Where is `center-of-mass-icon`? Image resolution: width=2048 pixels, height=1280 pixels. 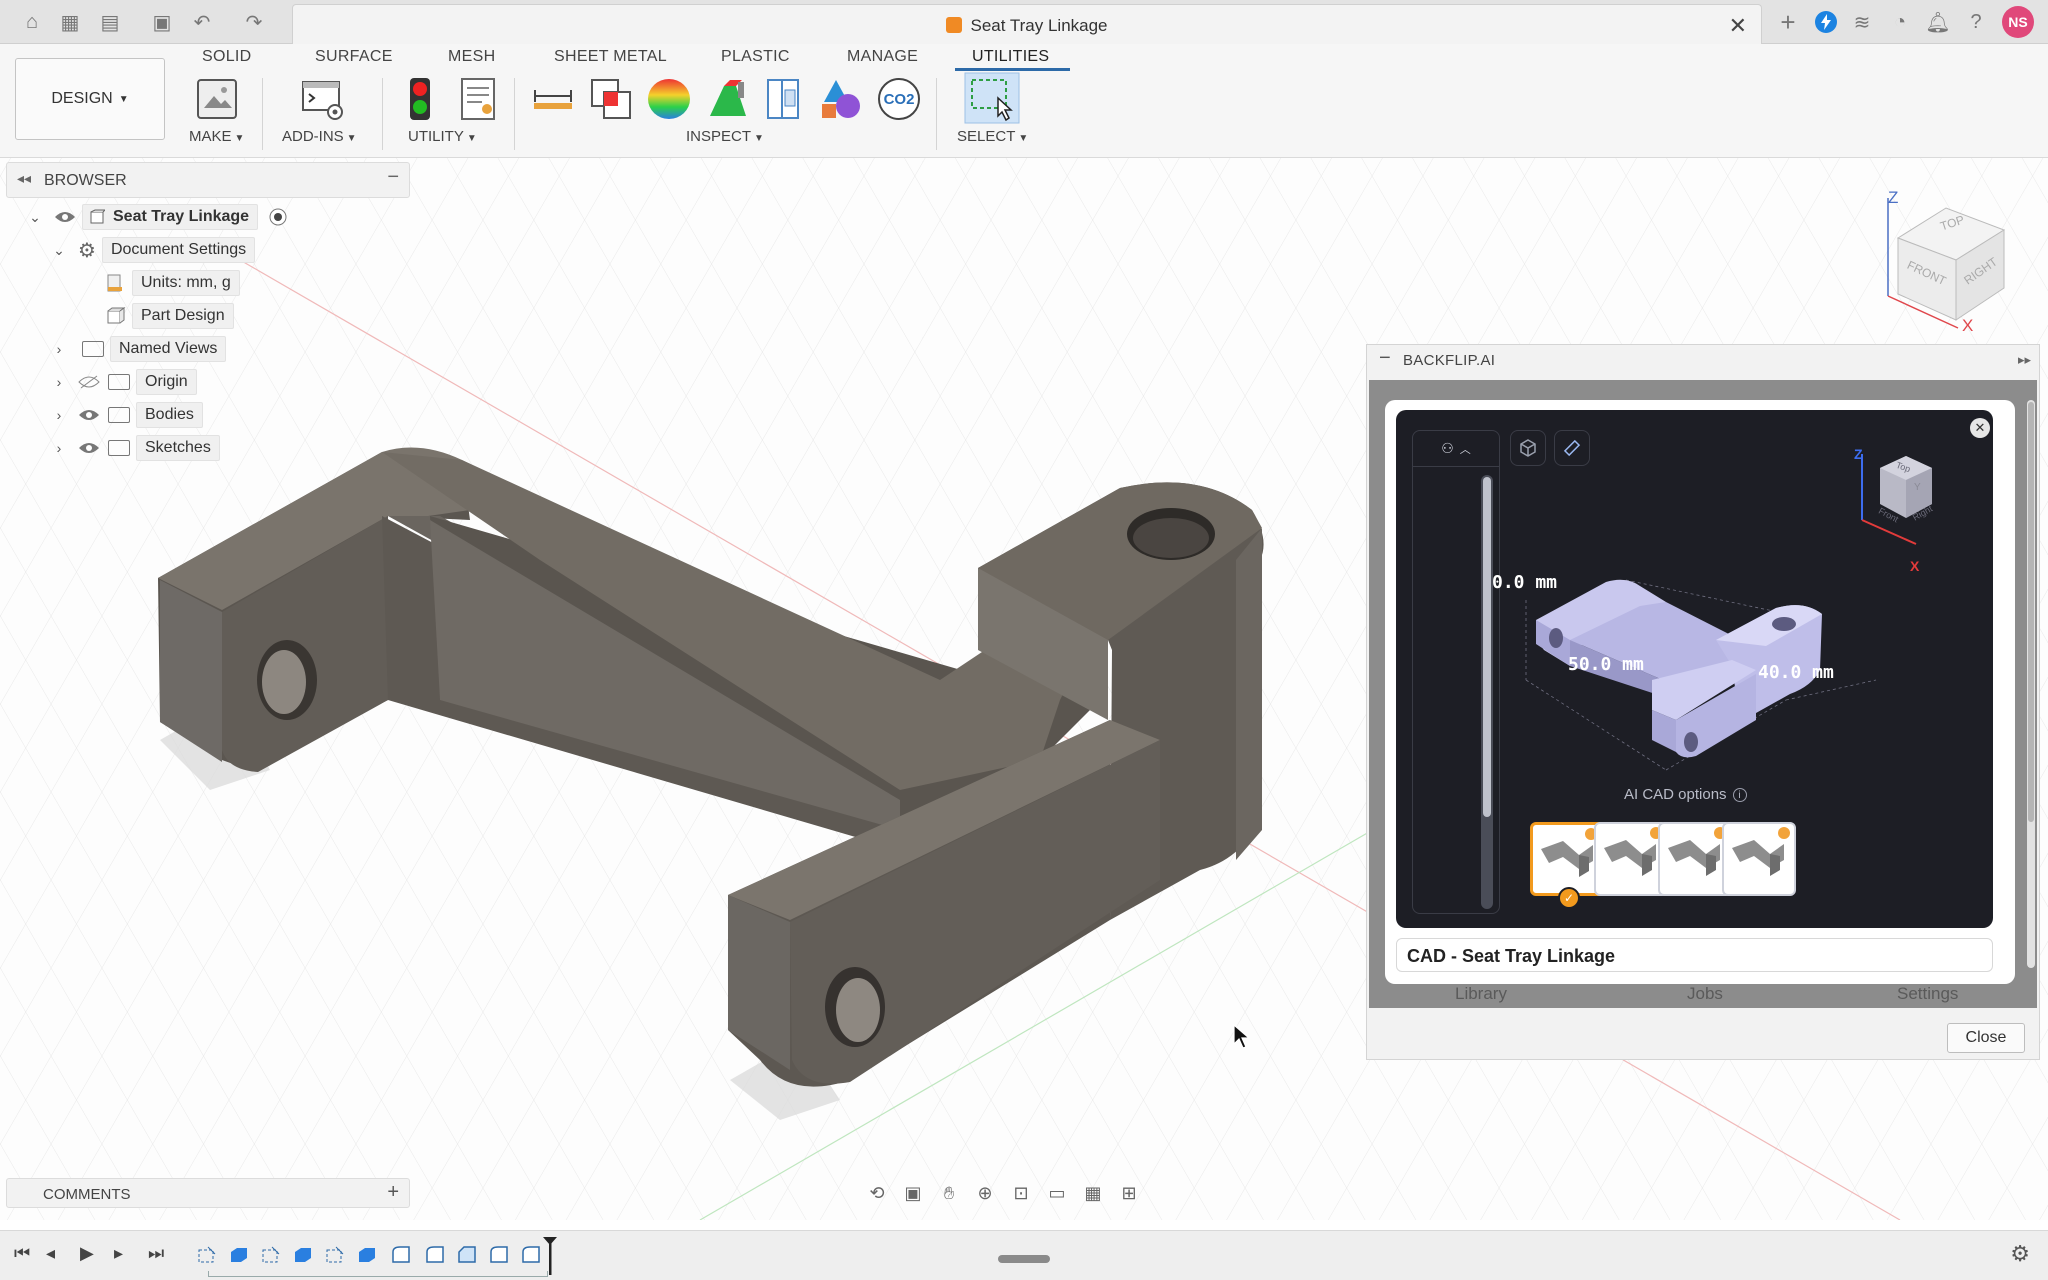 center-of-mass-icon is located at coordinates (841, 99).